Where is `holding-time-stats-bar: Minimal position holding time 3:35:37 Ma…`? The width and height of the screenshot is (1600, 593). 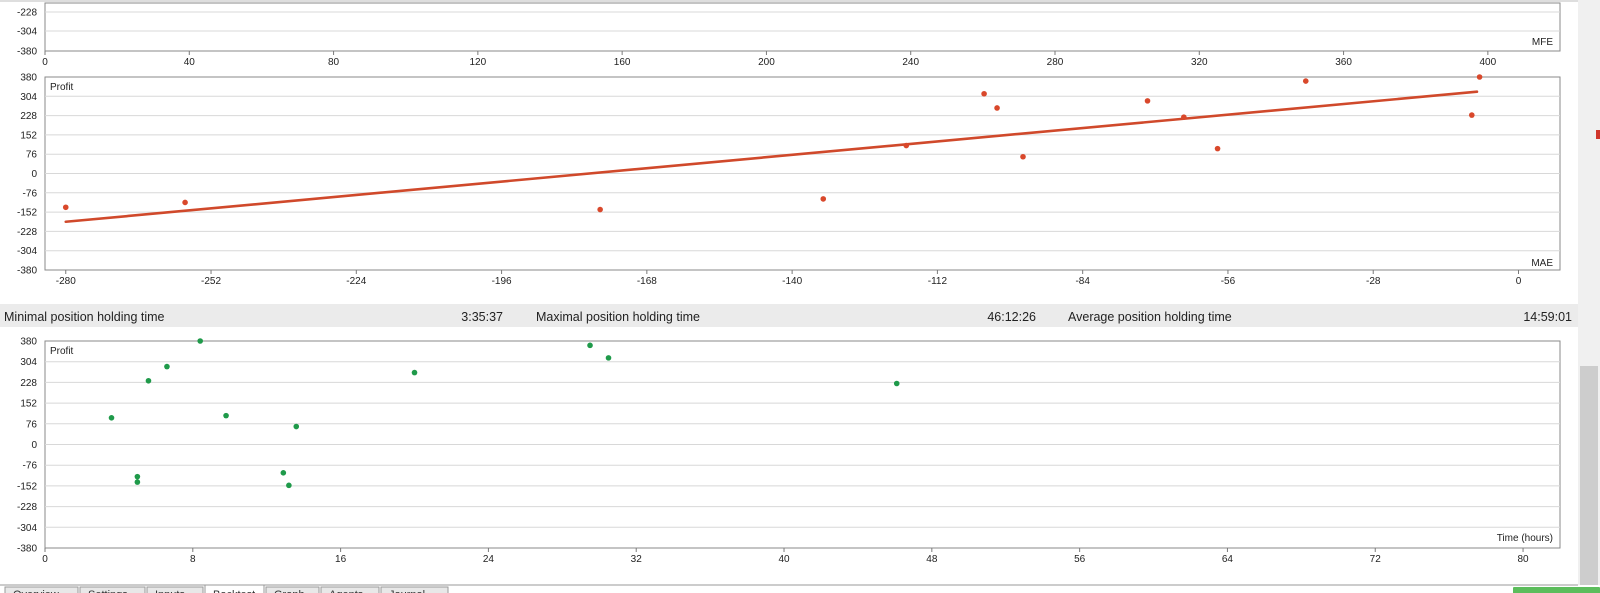
holding-time-stats-bar: Minimal position holding time 3:35:37 Ma… is located at coordinates (789, 315).